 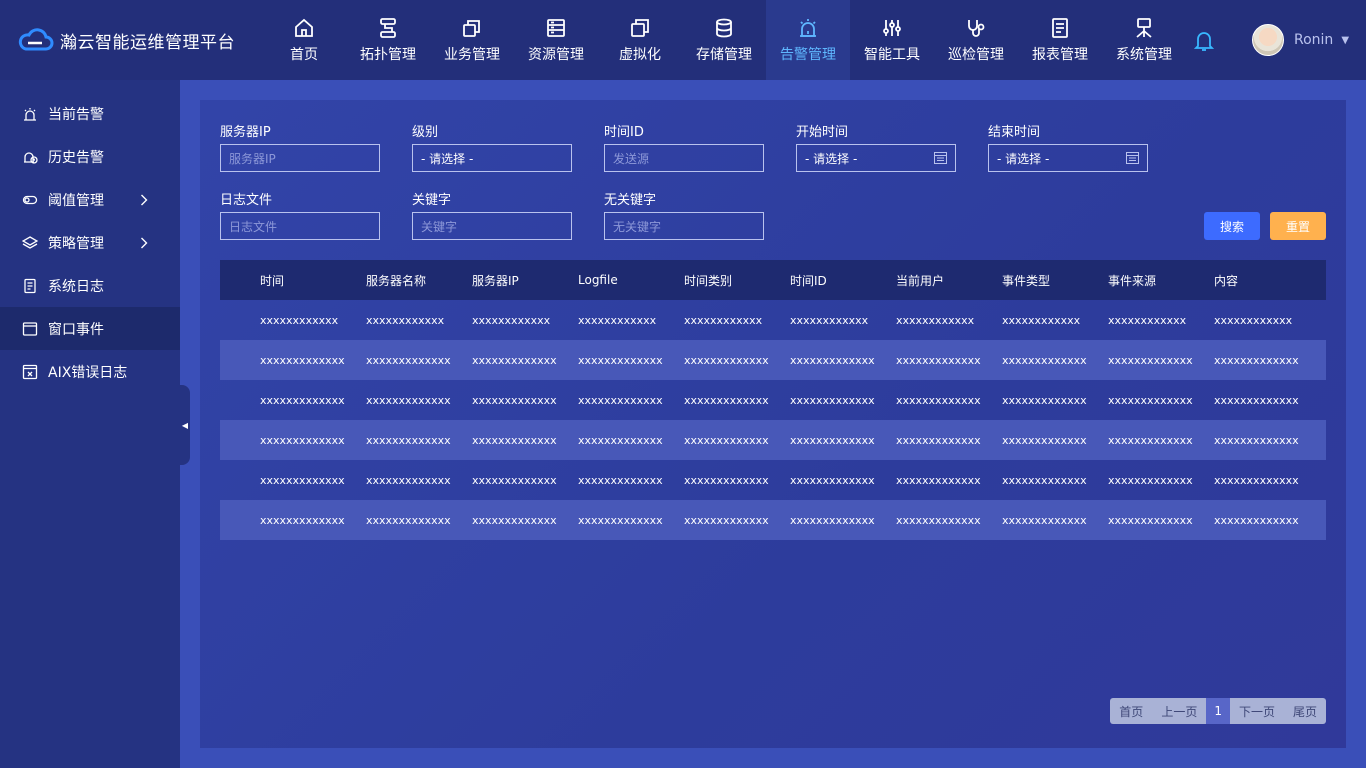 I want to click on nav-item-tools: 智能工具, so click(x=892, y=40).